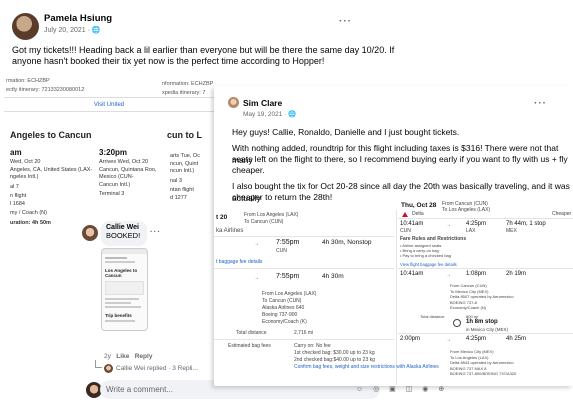  I want to click on confirmation-text: nformation: ECHZBP, so click(188, 84).